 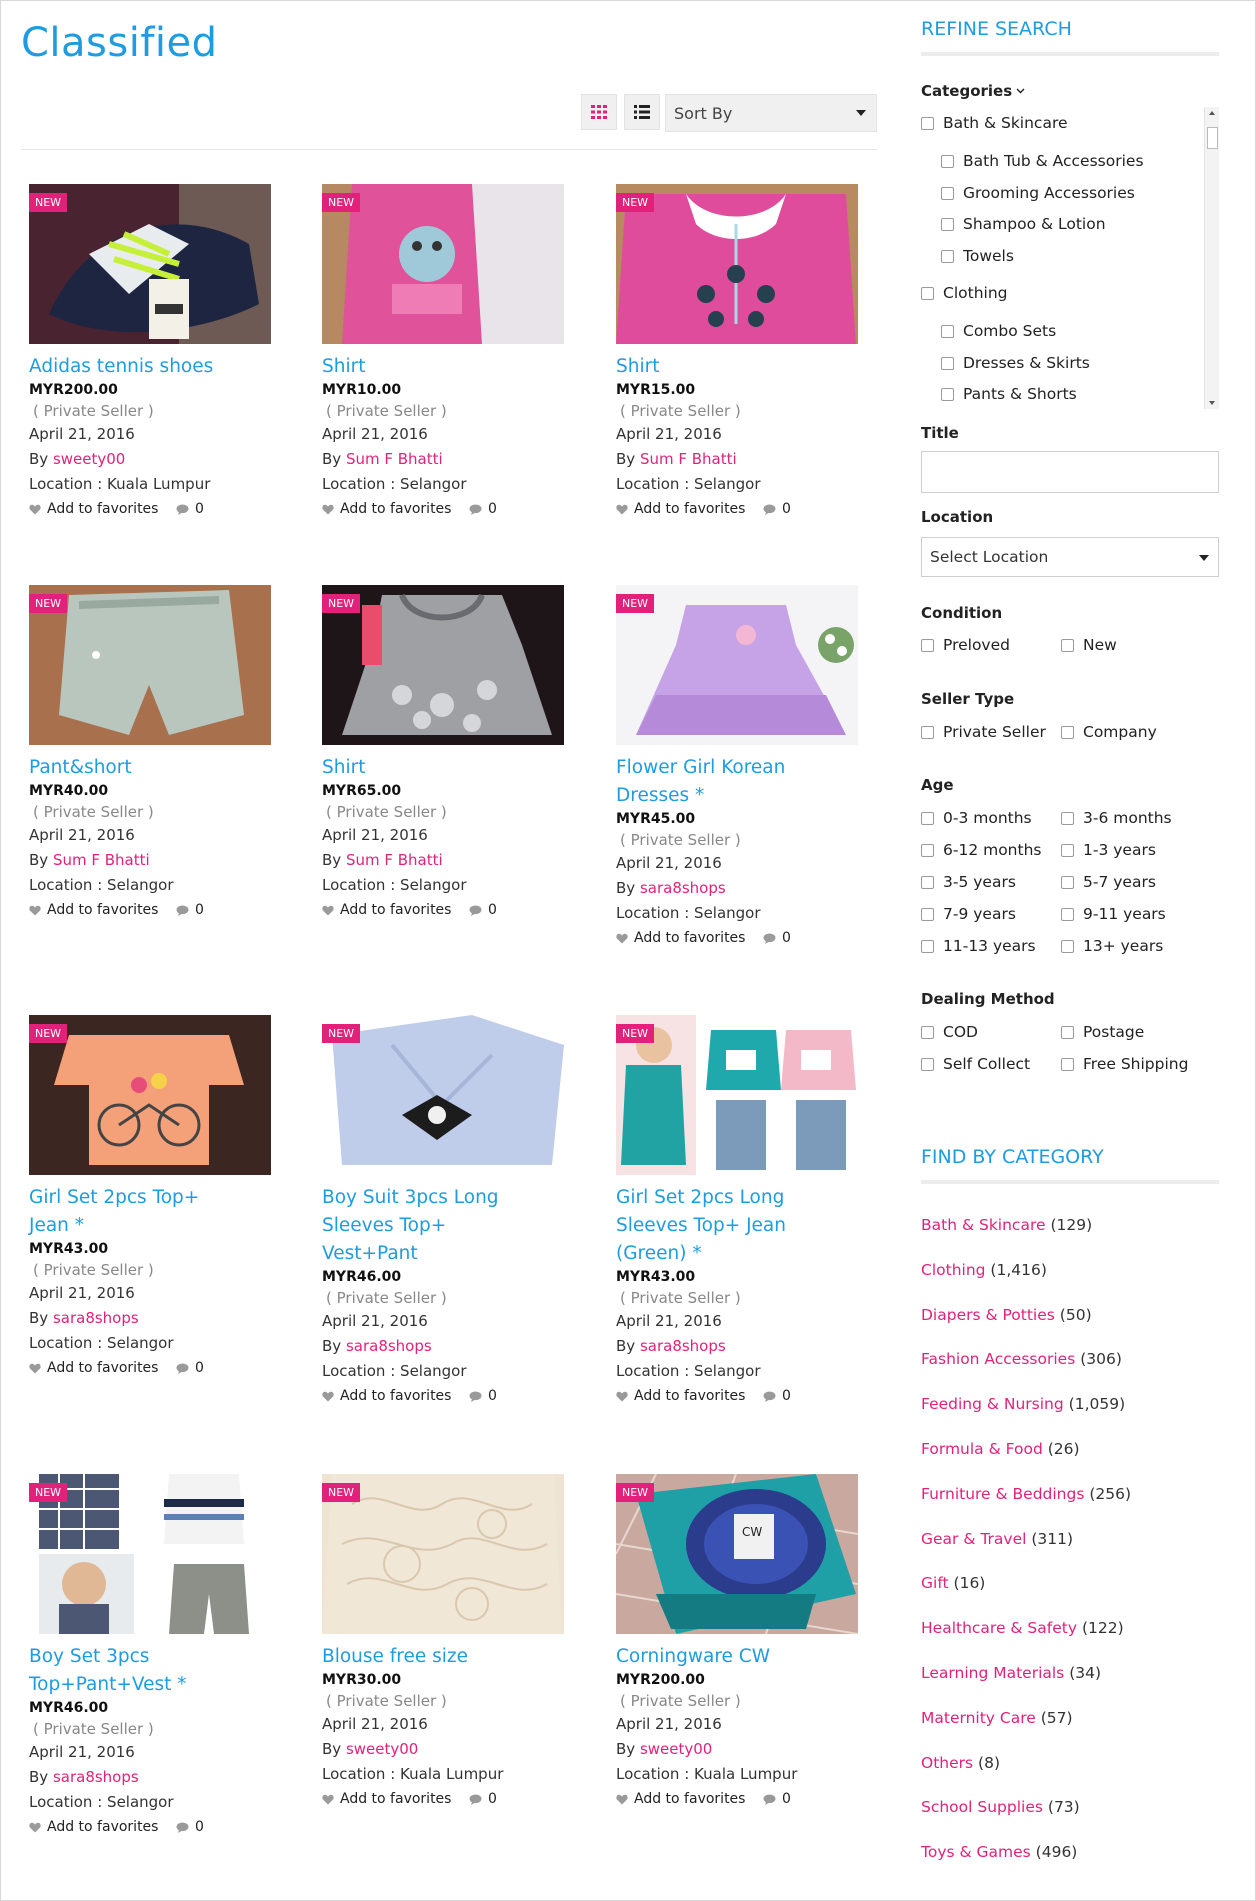 I want to click on age-option: 3-5 years, so click(x=968, y=882).